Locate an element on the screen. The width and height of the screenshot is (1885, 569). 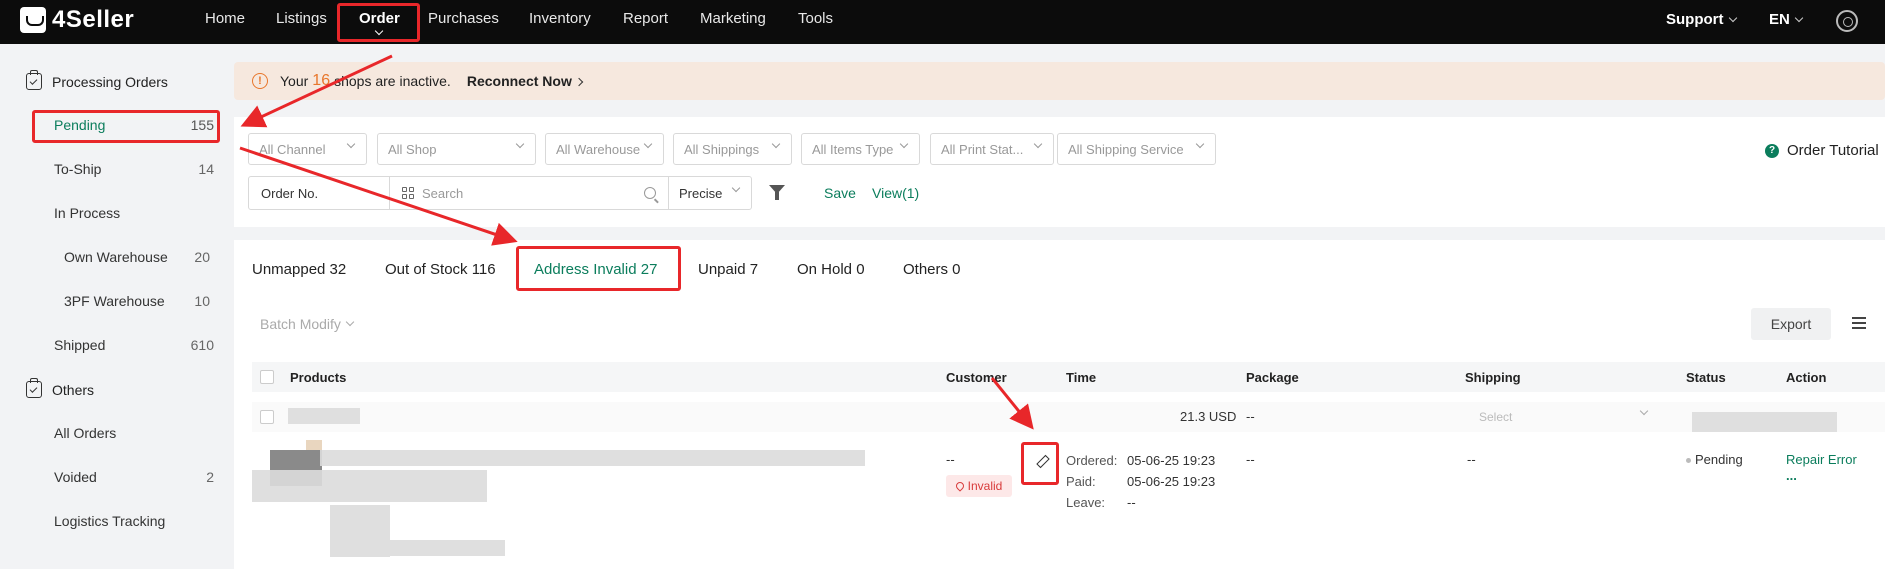
blurred-order-number is located at coordinates (324, 416).